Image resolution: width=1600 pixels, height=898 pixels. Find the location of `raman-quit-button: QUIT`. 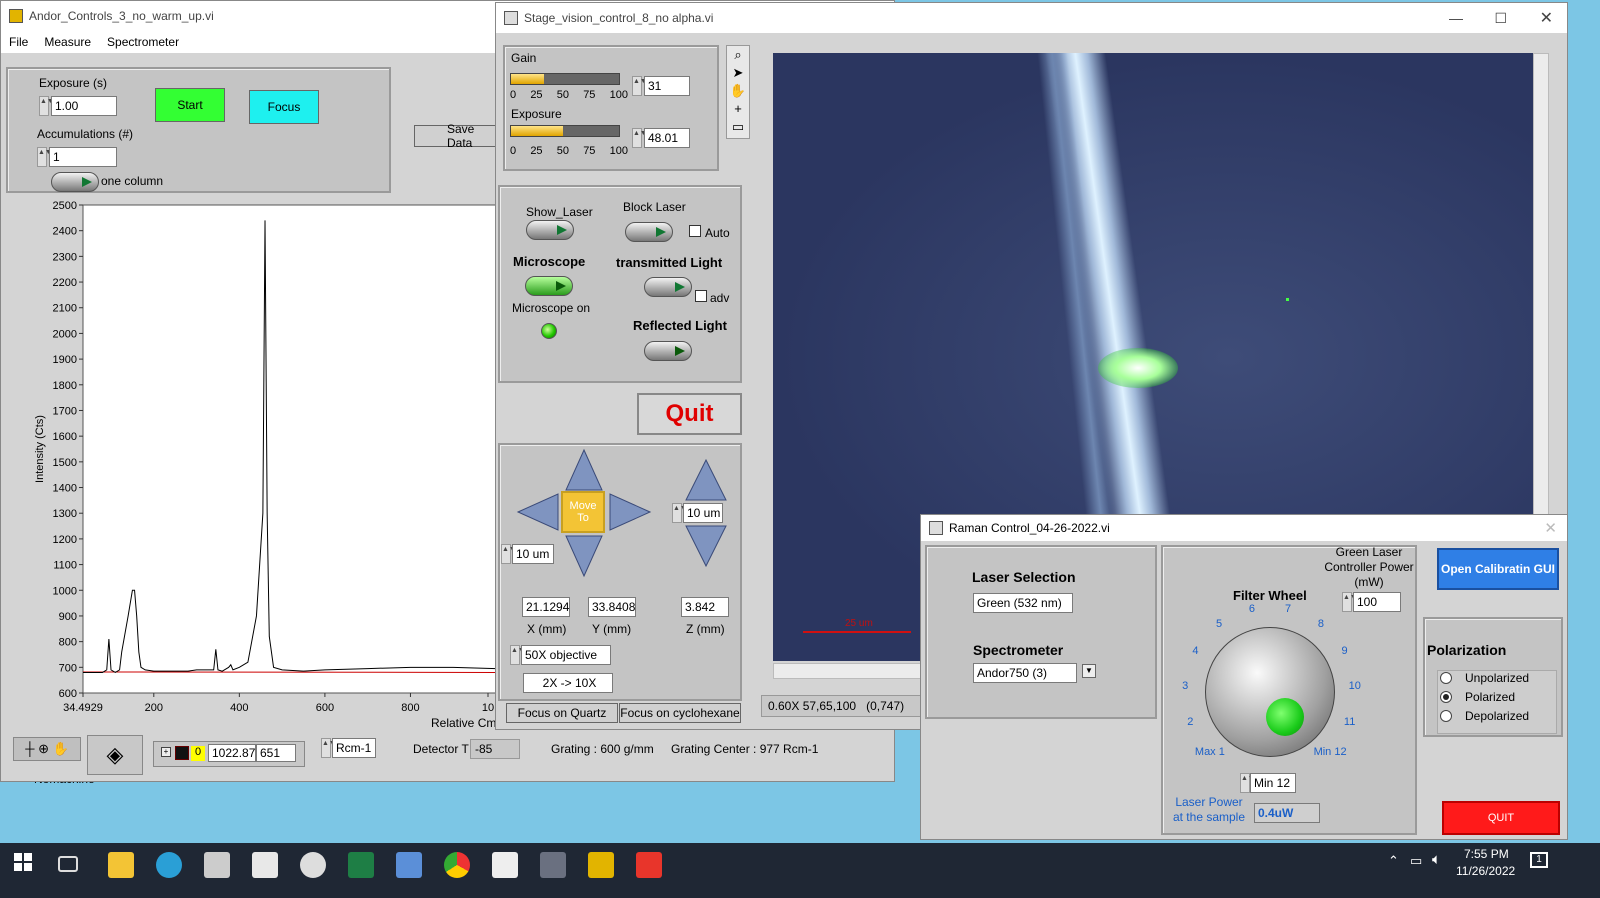

raman-quit-button: QUIT is located at coordinates (1501, 818).